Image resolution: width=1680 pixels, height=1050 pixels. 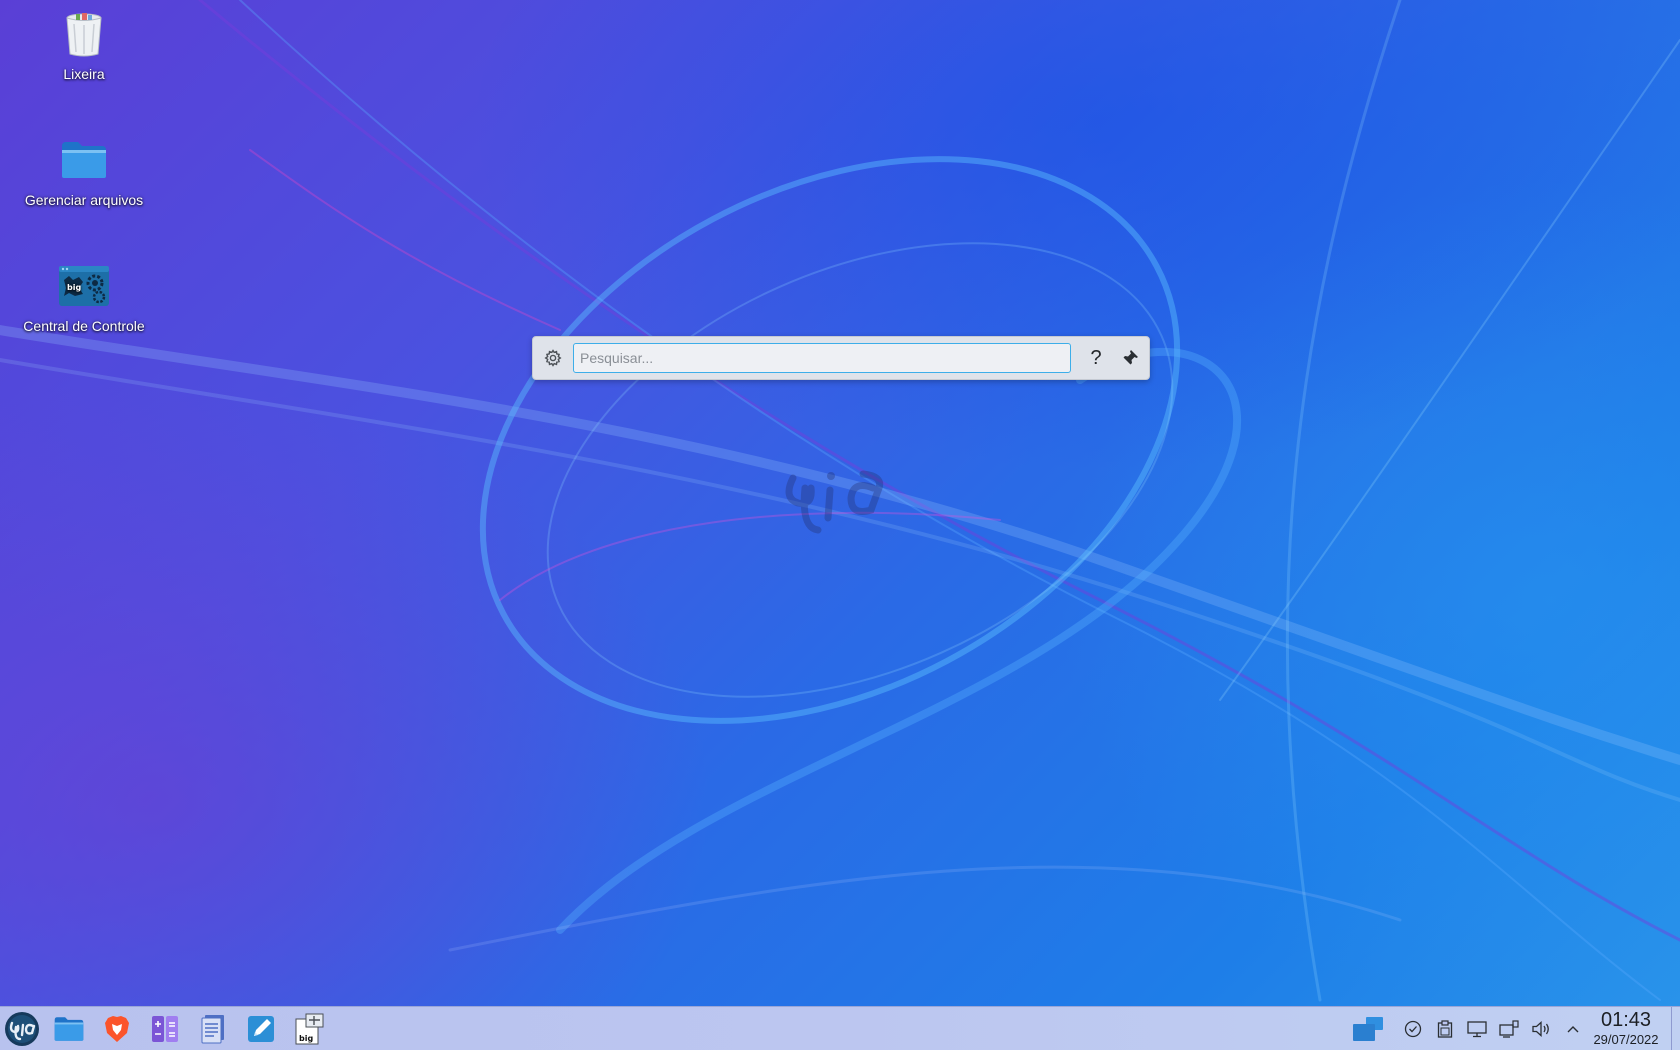 What do you see at coordinates (213, 1029) in the screenshot?
I see `document-icon` at bounding box center [213, 1029].